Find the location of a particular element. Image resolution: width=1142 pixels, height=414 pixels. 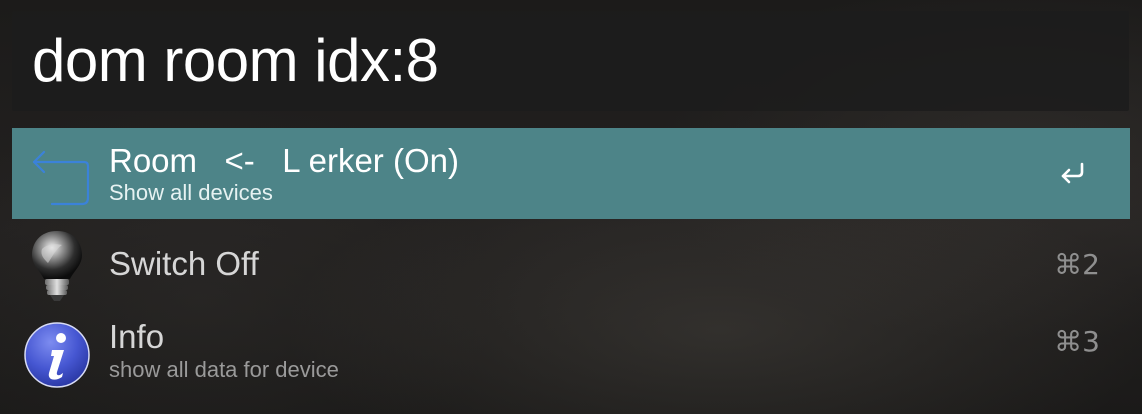

result-subtitle: Show all devices is located at coordinates (191, 192).